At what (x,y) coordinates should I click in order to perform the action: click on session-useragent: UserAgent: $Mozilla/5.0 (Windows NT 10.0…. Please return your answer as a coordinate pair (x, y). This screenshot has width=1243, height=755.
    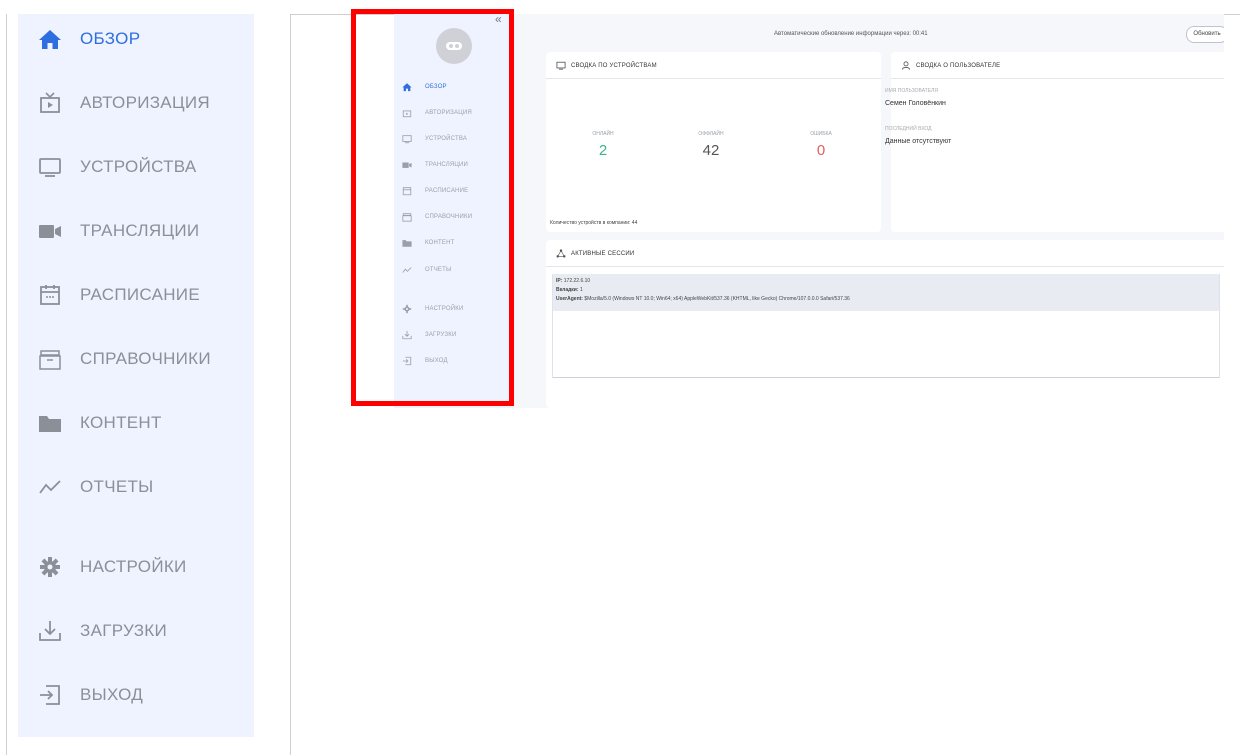
    Looking at the image, I should click on (703, 299).